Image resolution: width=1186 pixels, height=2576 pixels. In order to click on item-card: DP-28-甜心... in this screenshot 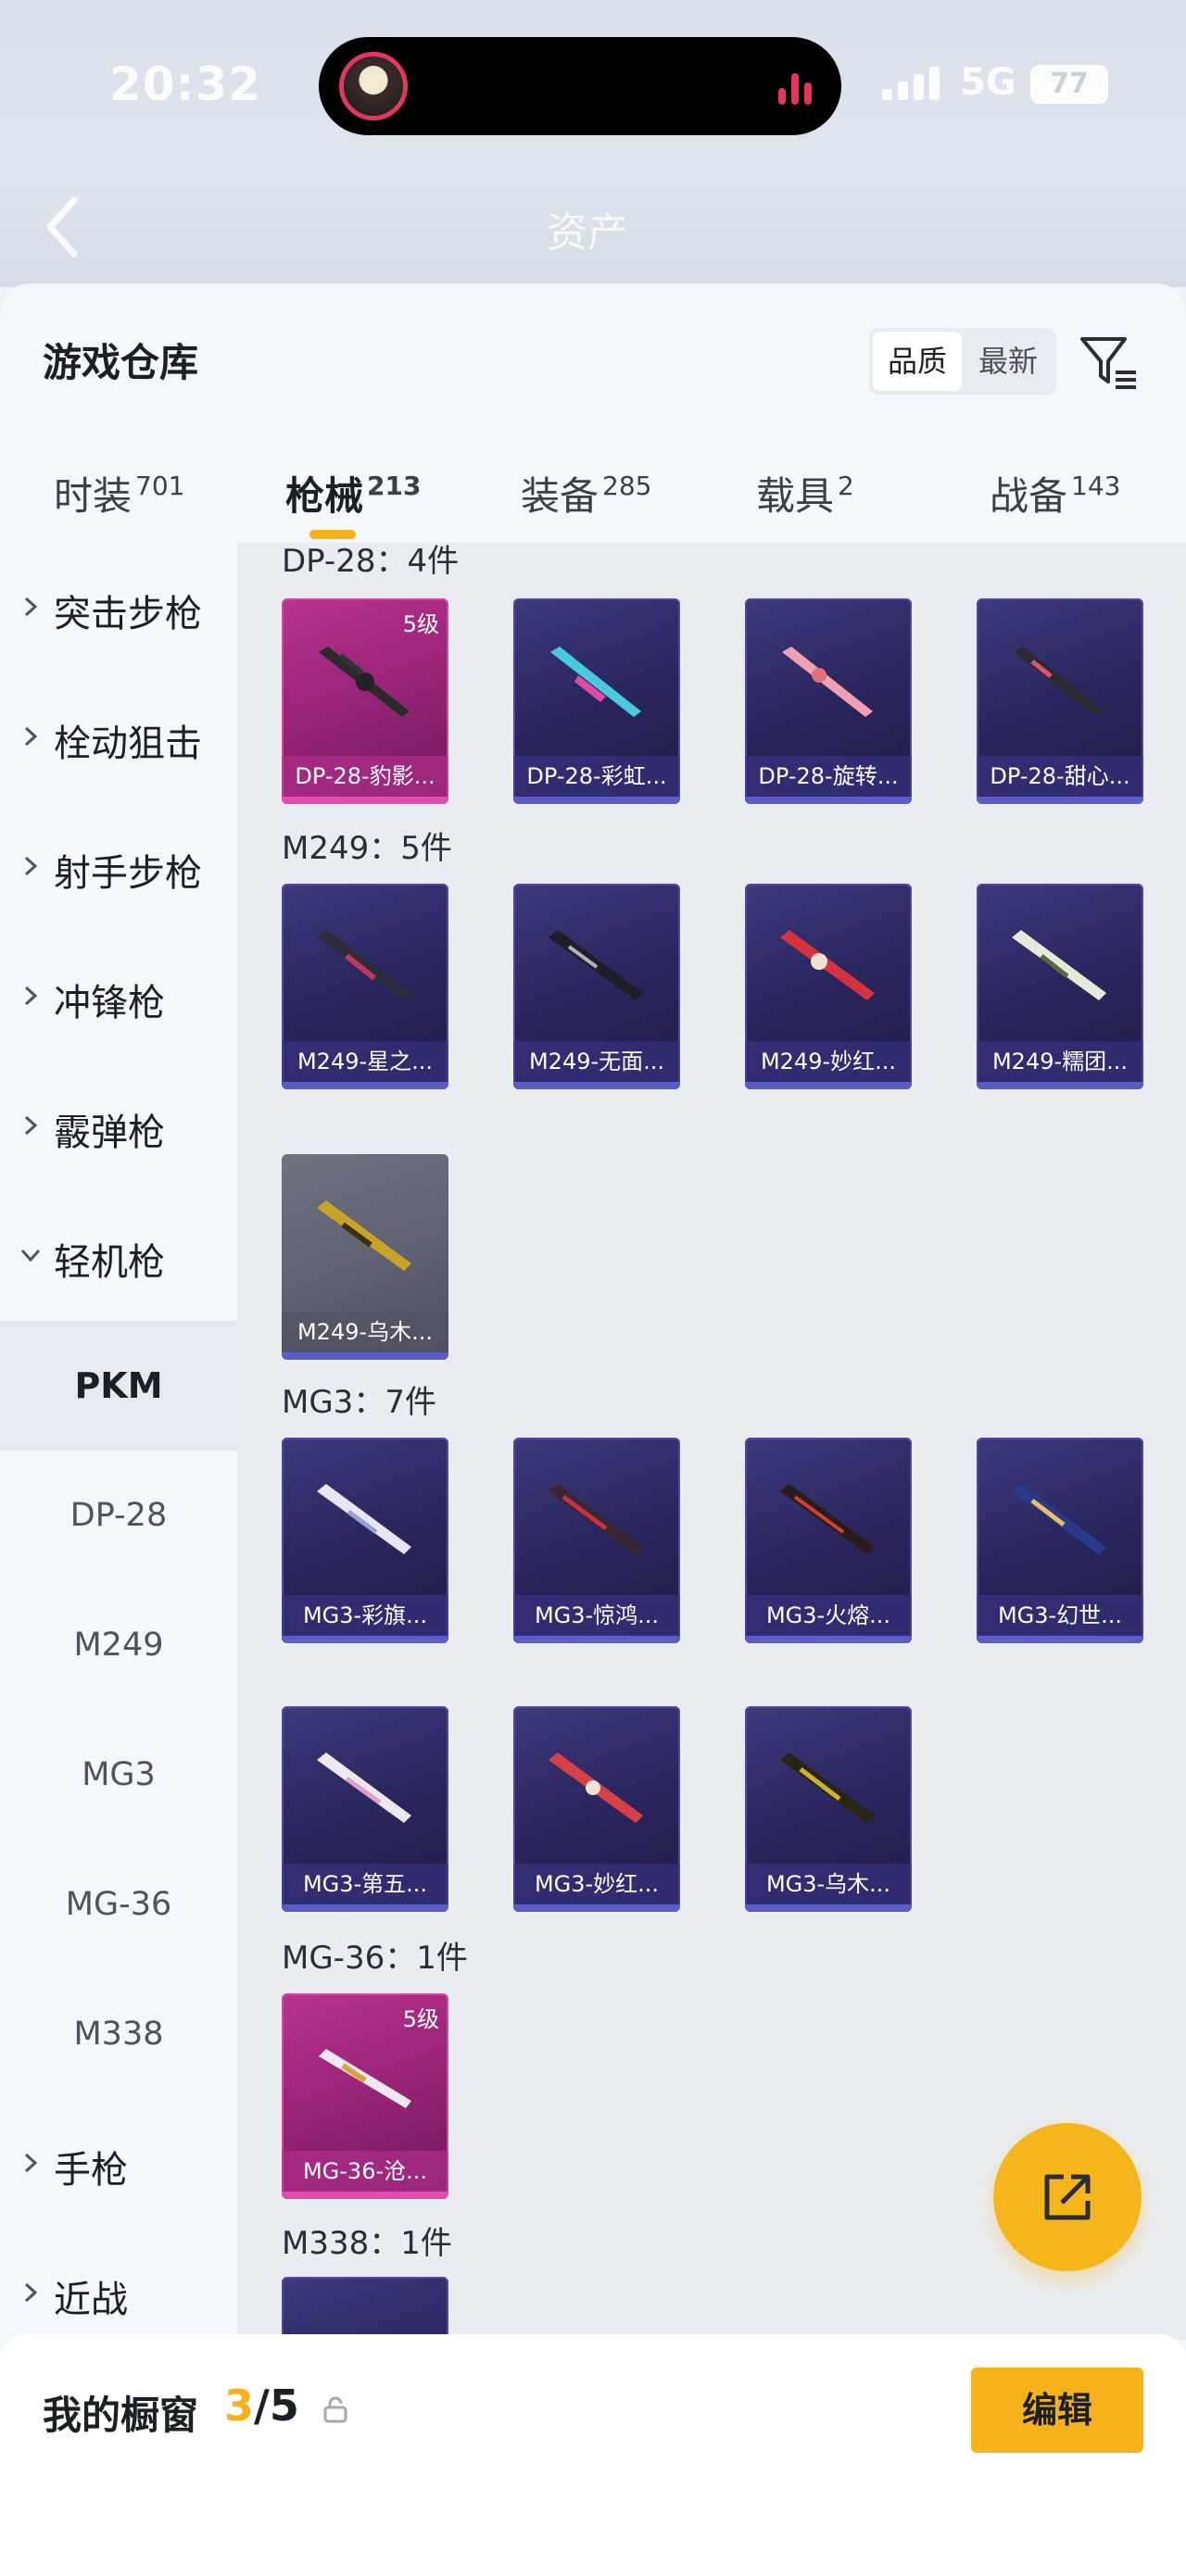, I will do `click(1060, 701)`.